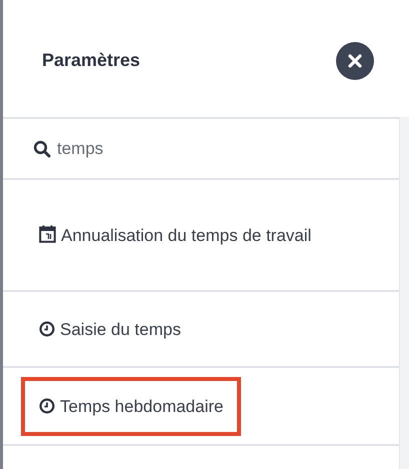 This screenshot has width=409, height=469. Describe the element at coordinates (175, 235) in the screenshot. I see `menu-item: Annualisation du temps de travail` at that location.